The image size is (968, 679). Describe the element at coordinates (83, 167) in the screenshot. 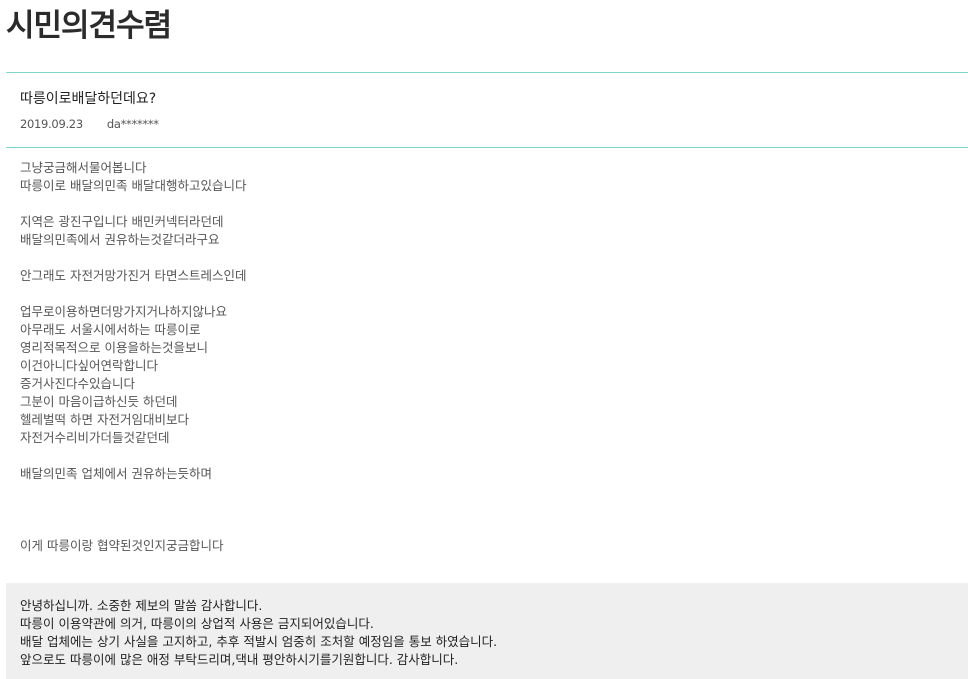

I see `body-line: 그냥궁금해서물어봅니다` at that location.